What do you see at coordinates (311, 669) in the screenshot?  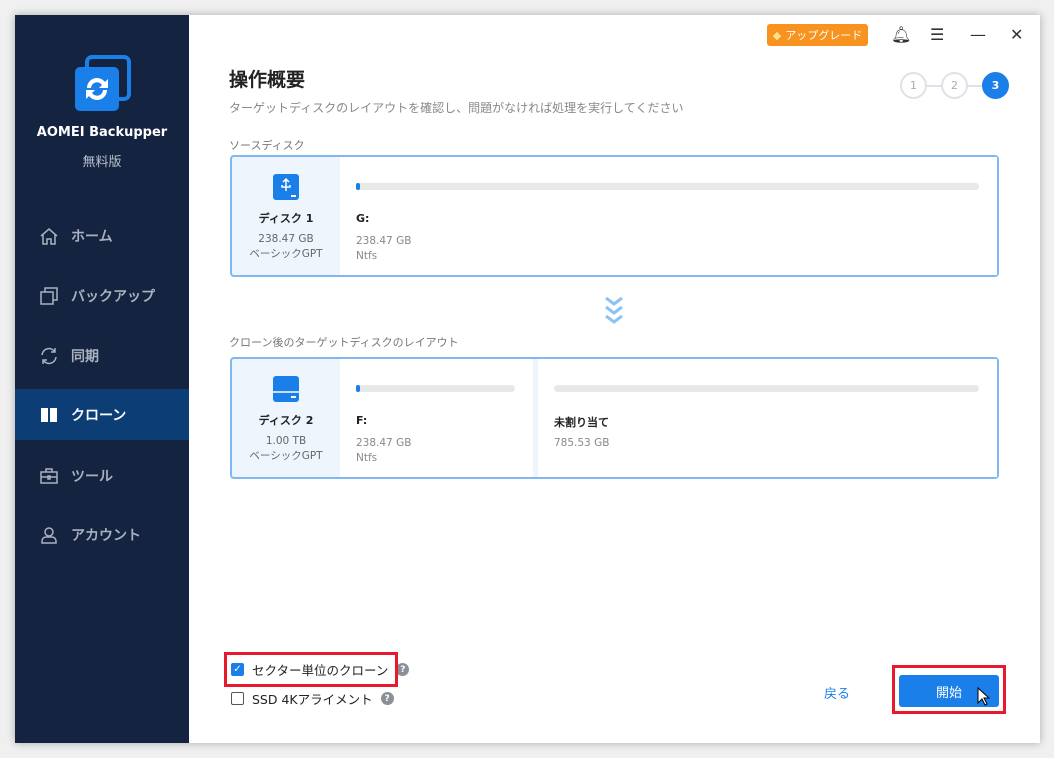 I see `highlight-box` at bounding box center [311, 669].